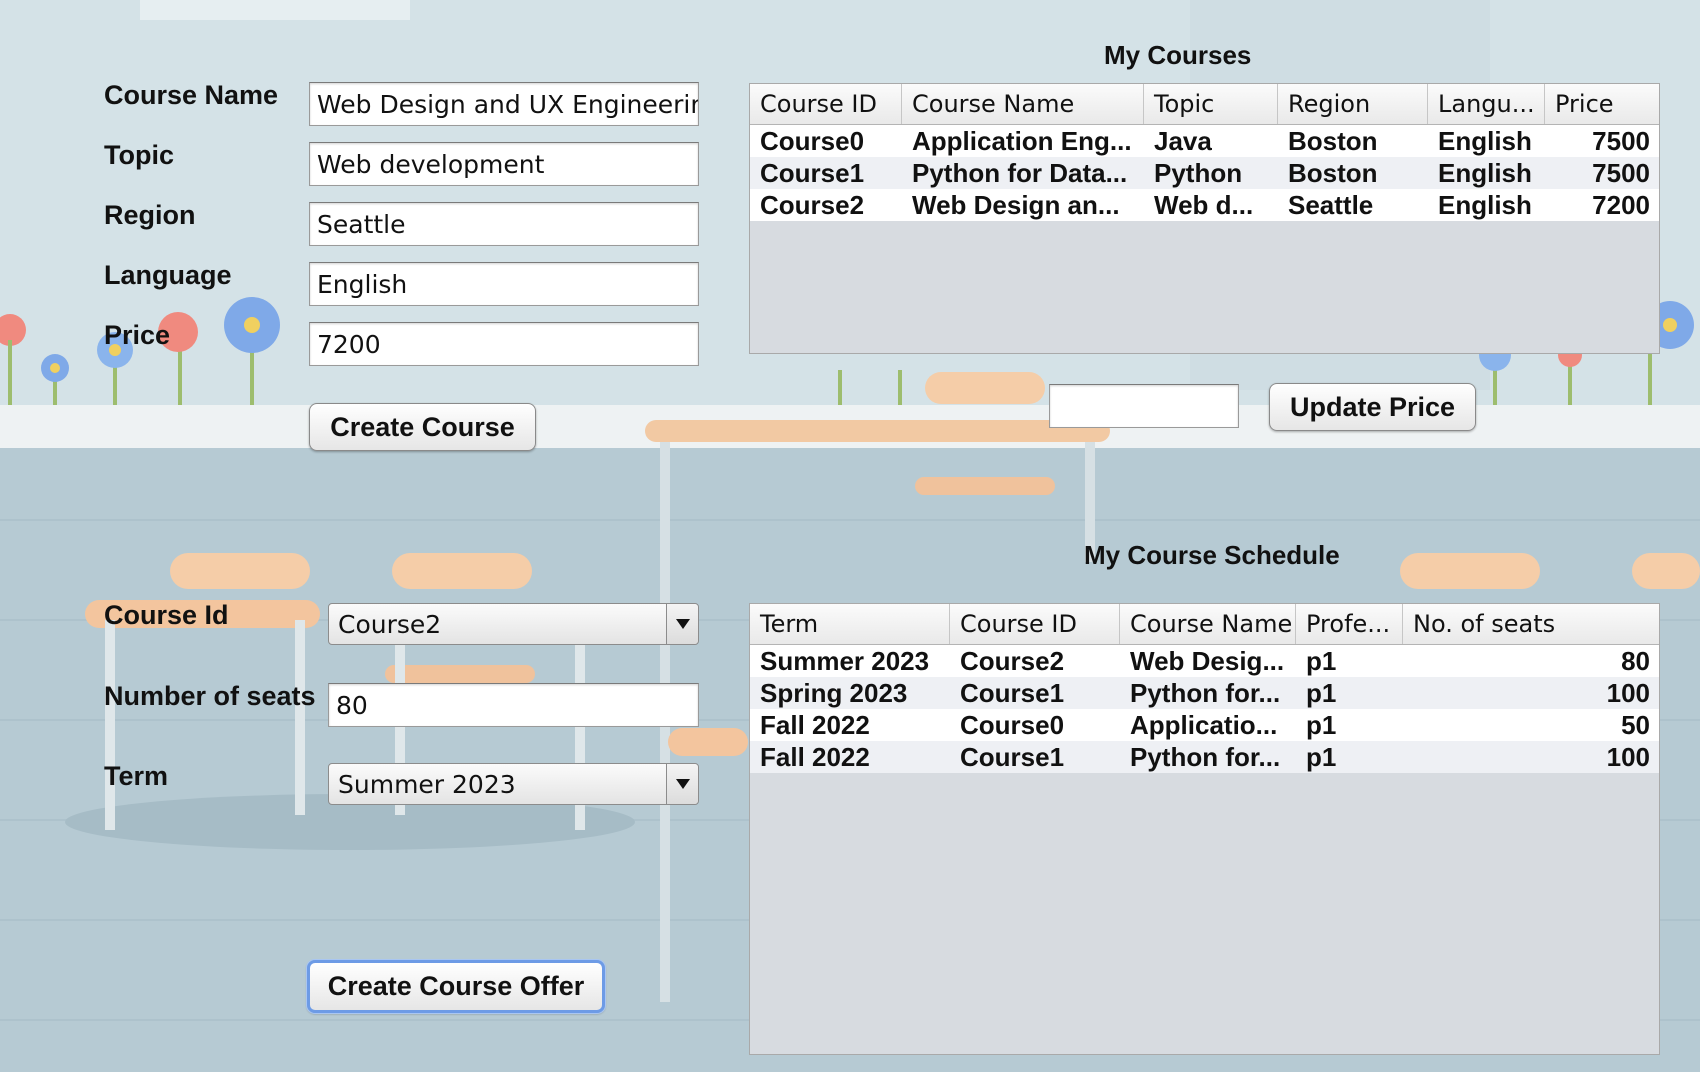 This screenshot has width=1700, height=1072. I want to click on my-courses-title: My Courses, so click(1178, 55).